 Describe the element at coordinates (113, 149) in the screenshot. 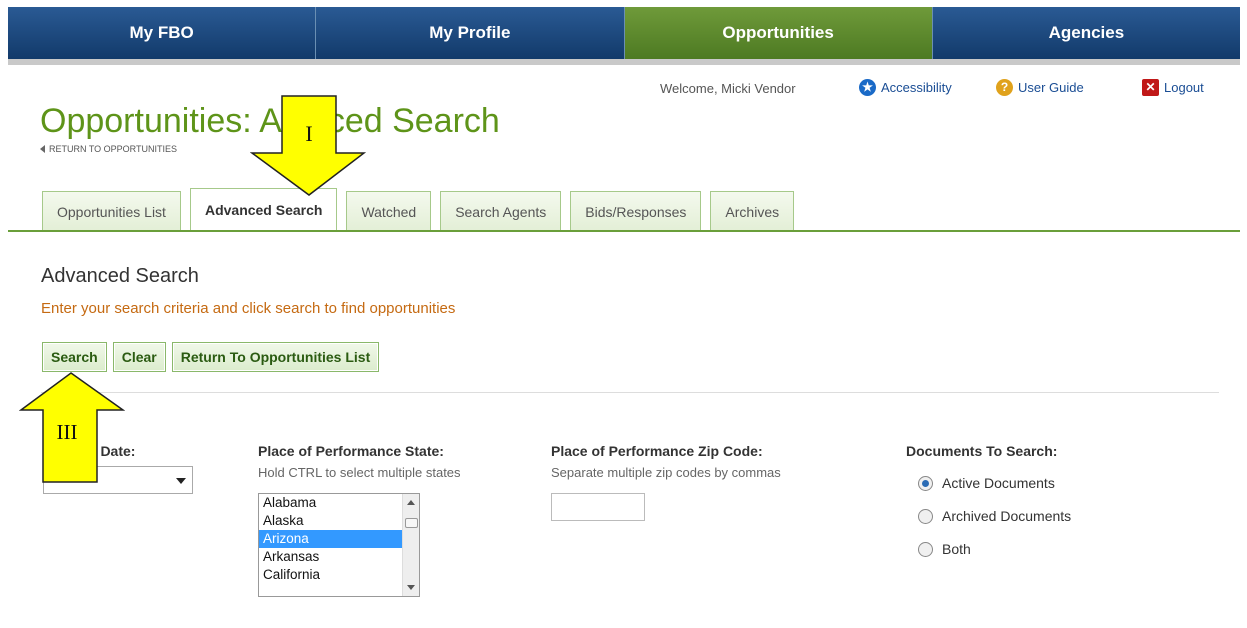

I see `return-link-label: RETURN TO OPPORTUNITIES` at that location.